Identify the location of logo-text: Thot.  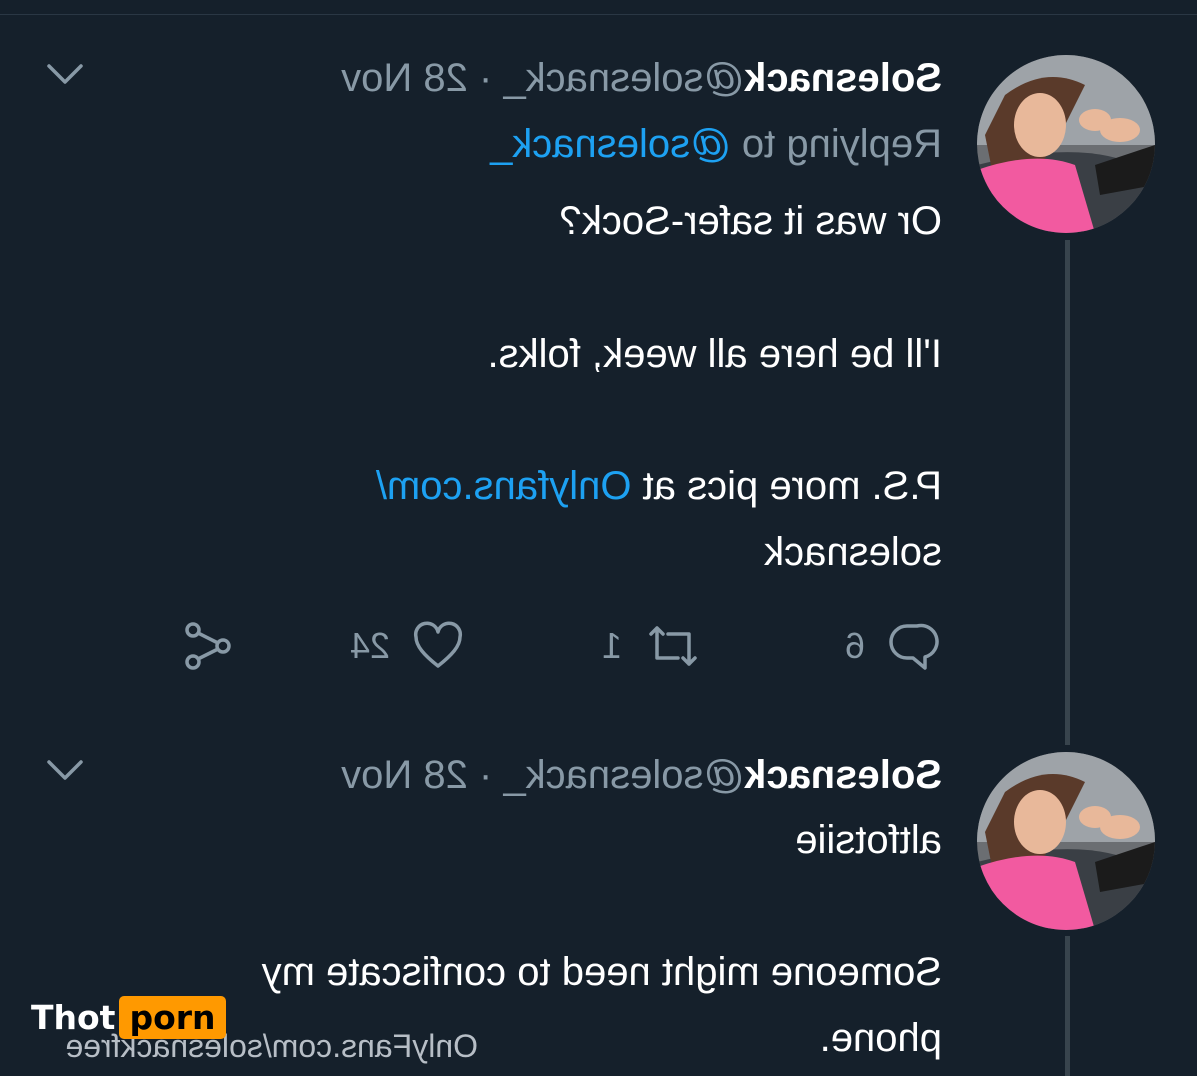
(73, 1017).